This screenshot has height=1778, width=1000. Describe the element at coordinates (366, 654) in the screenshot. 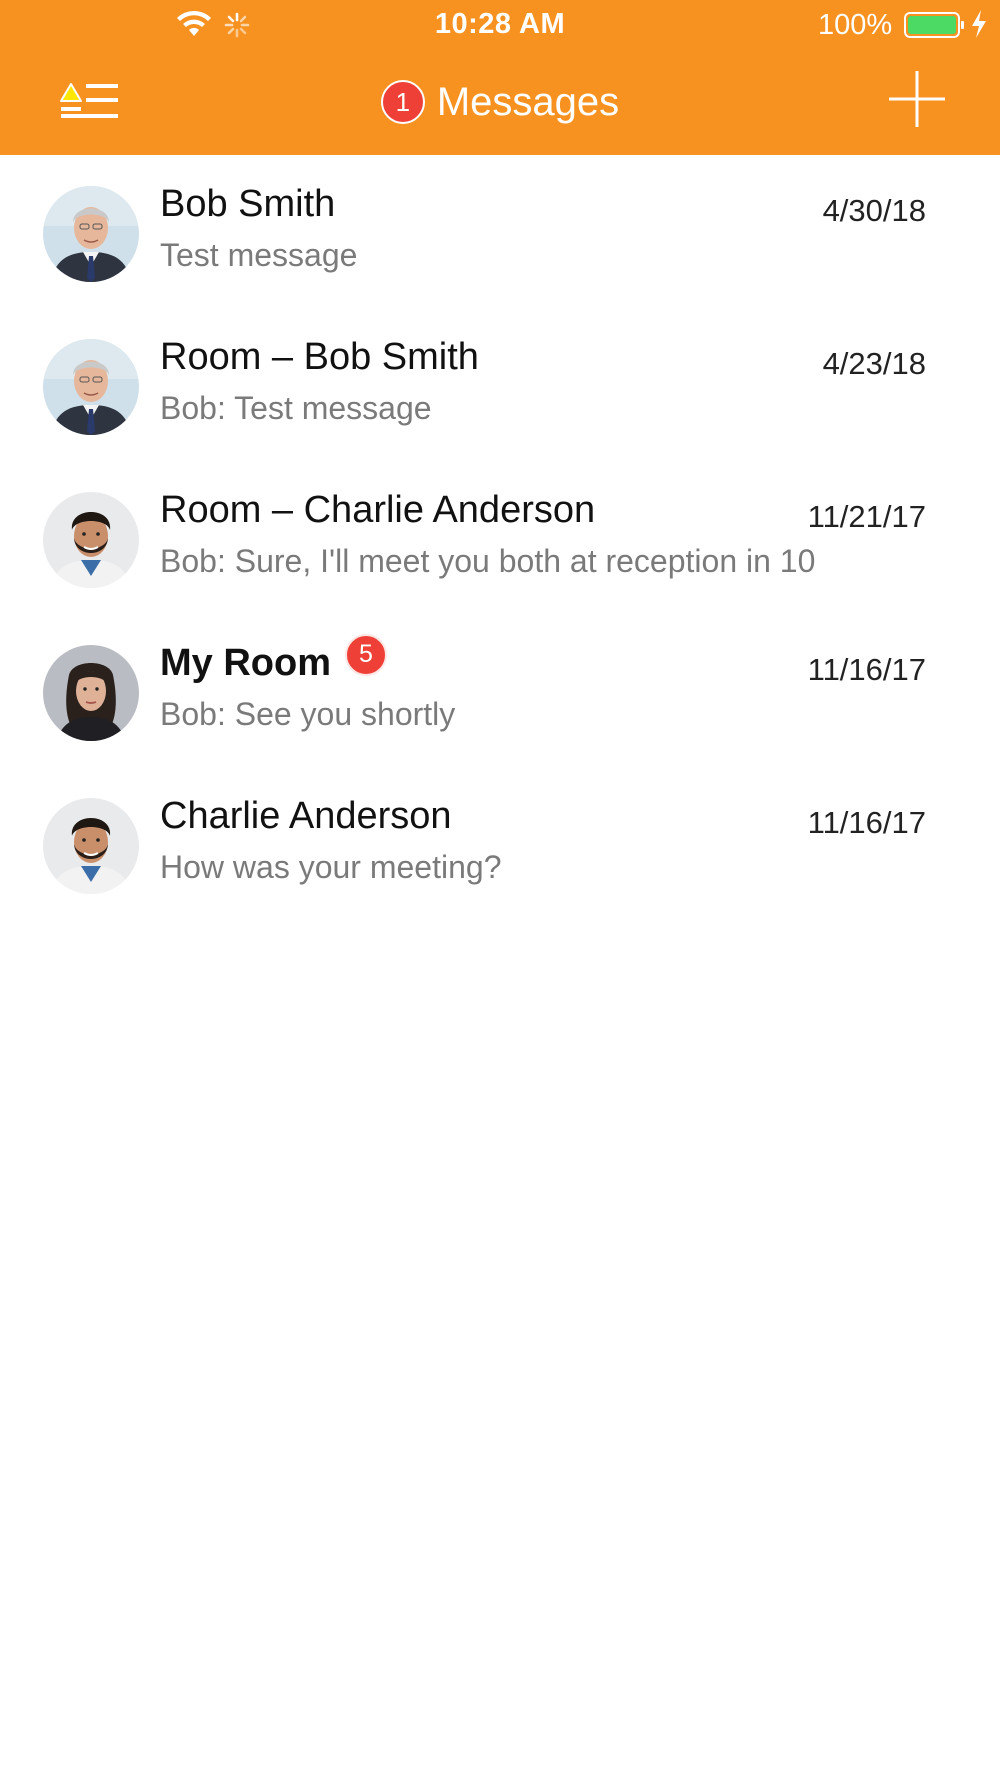

I see `unread-badge: 5` at that location.